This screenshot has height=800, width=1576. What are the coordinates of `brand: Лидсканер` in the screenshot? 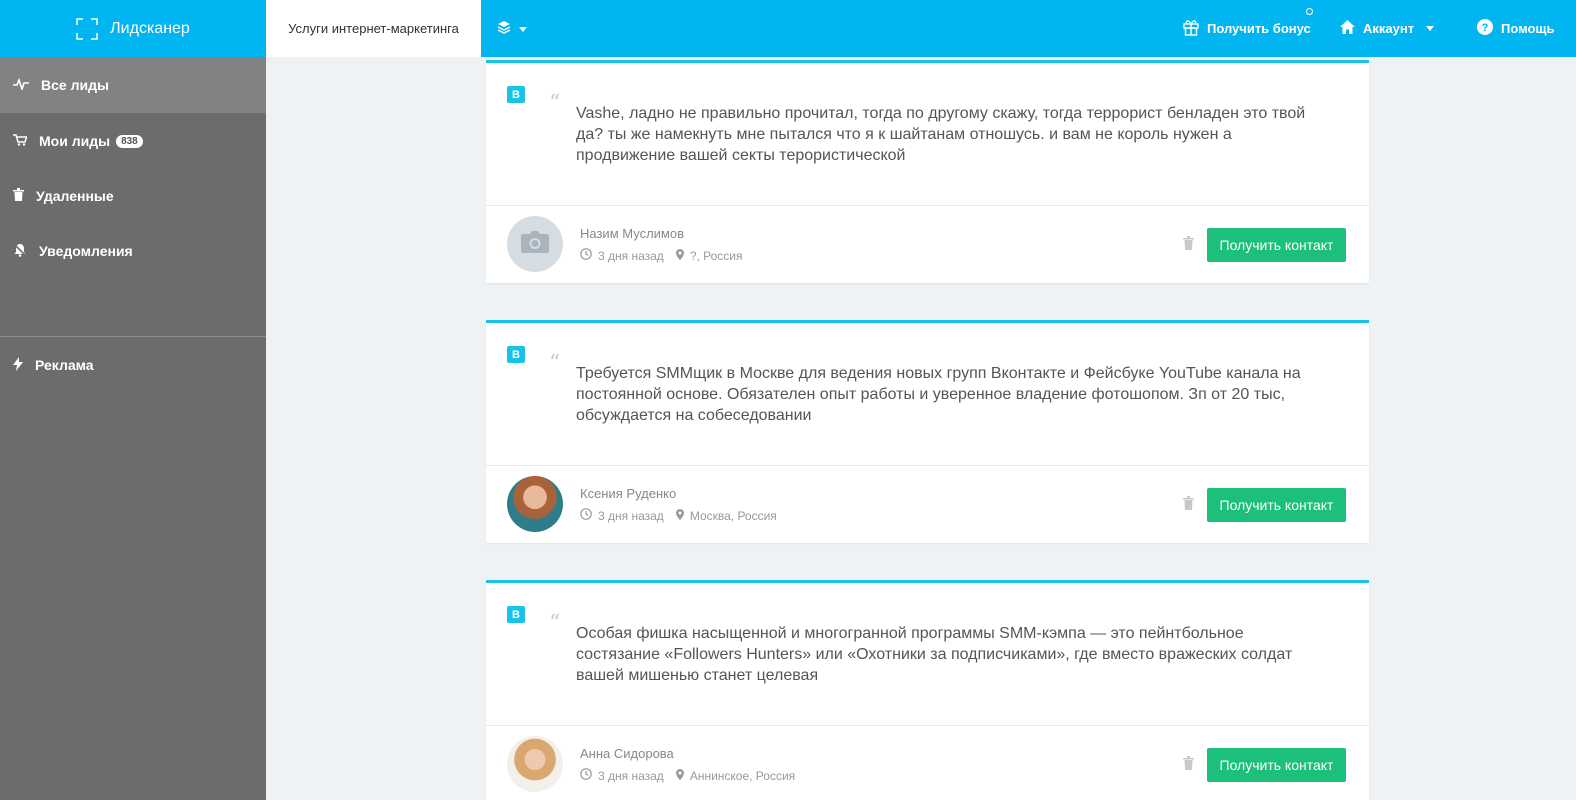 It's located at (133, 28).